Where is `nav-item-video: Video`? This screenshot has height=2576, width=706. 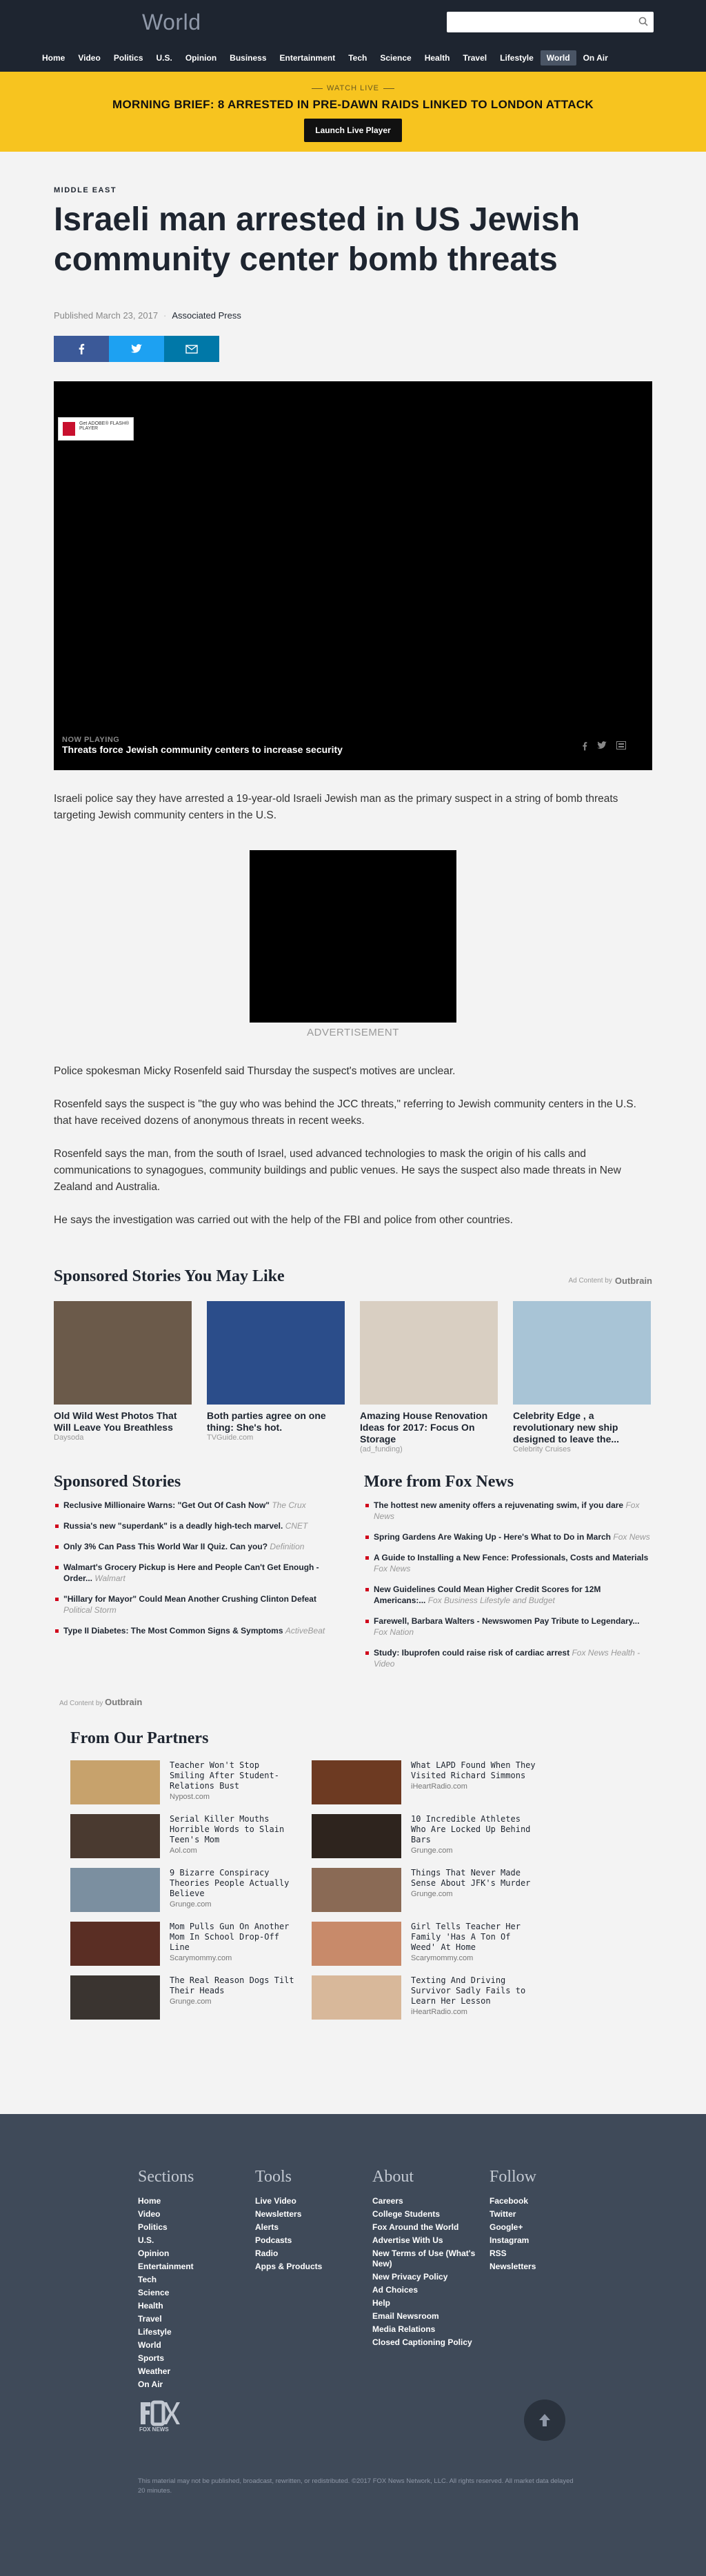
nav-item-video: Video is located at coordinates (89, 58).